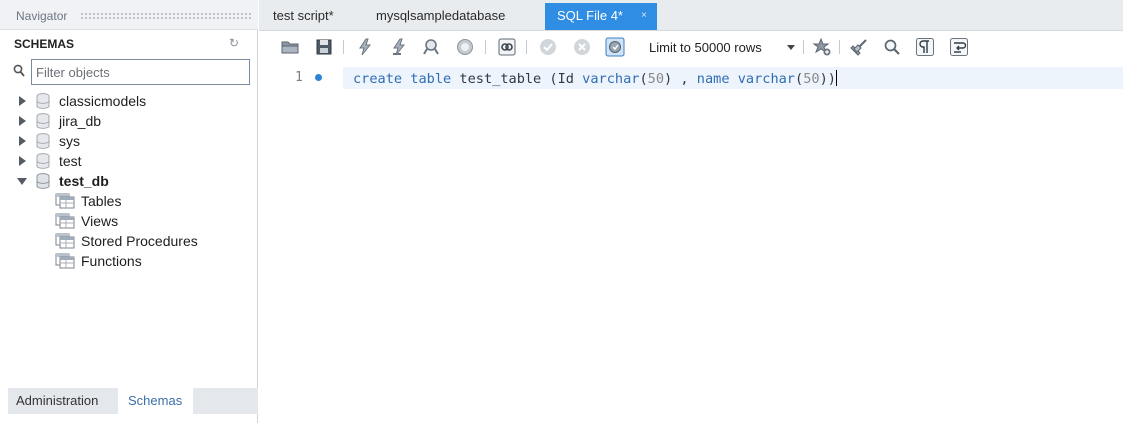  What do you see at coordinates (590, 15) in the screenshot?
I see `tab-label: SQL File 4*` at bounding box center [590, 15].